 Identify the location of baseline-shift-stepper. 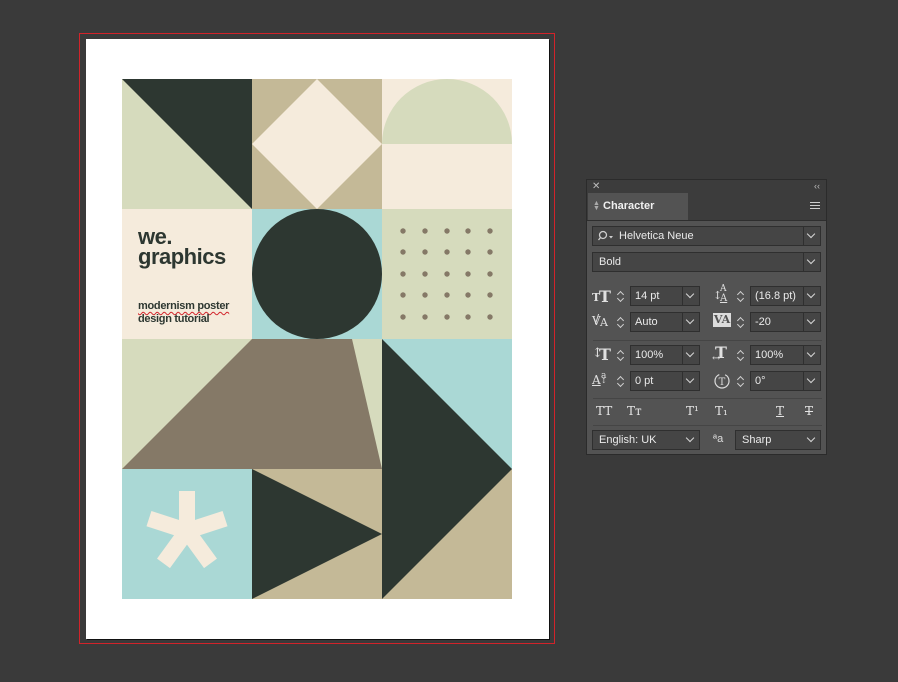
(621, 381).